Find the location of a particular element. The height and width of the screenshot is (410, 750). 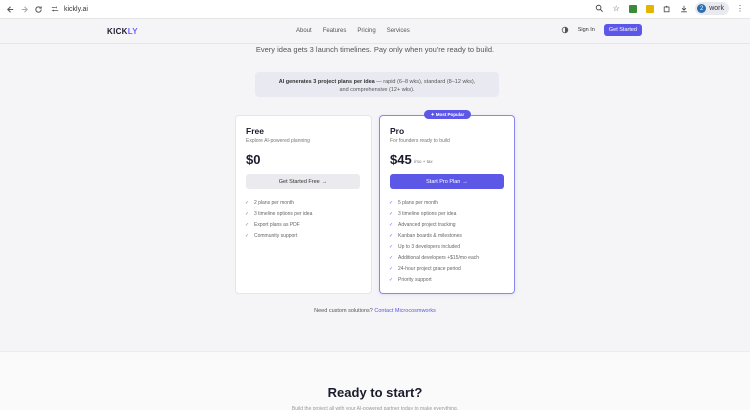

plan-desc-pro: For founders ready to build is located at coordinates (420, 141).